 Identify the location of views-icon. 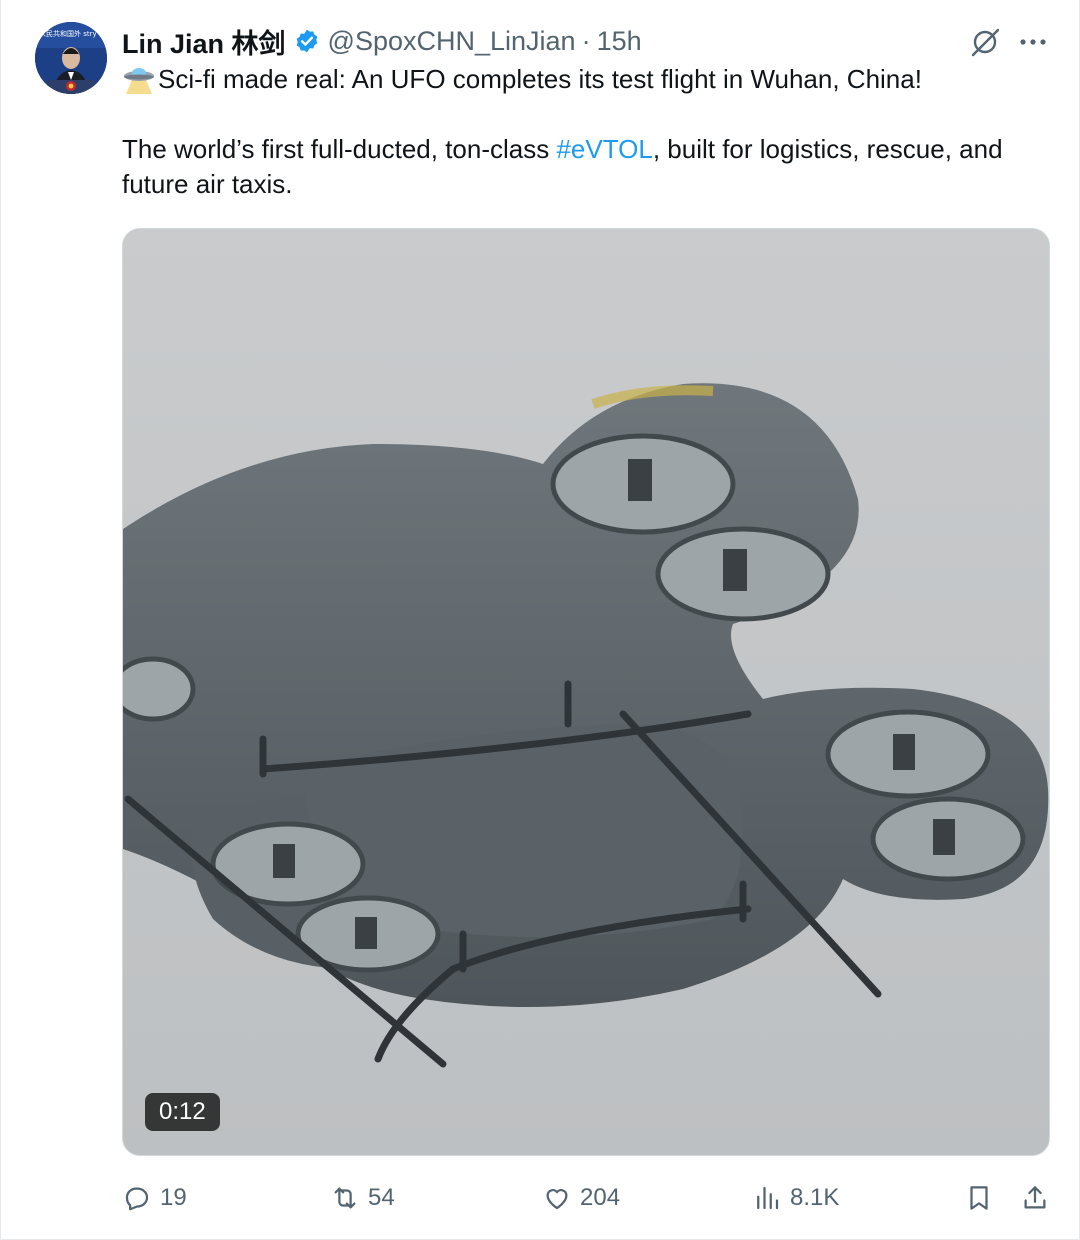
(768, 1198).